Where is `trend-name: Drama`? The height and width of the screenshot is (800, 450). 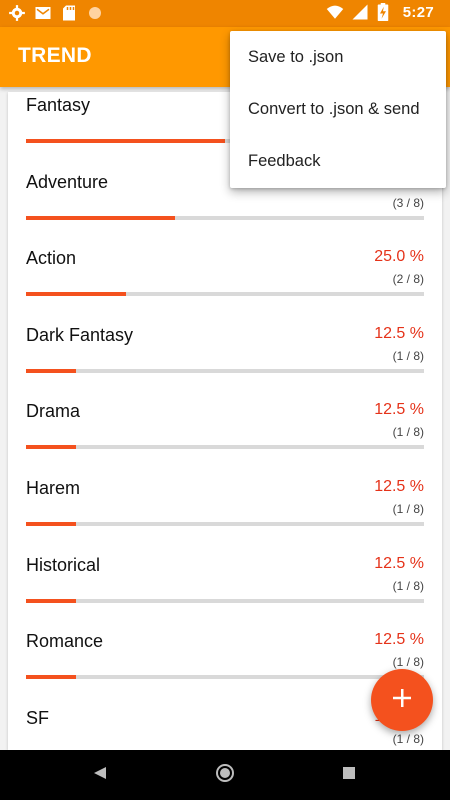 trend-name: Drama is located at coordinates (53, 411).